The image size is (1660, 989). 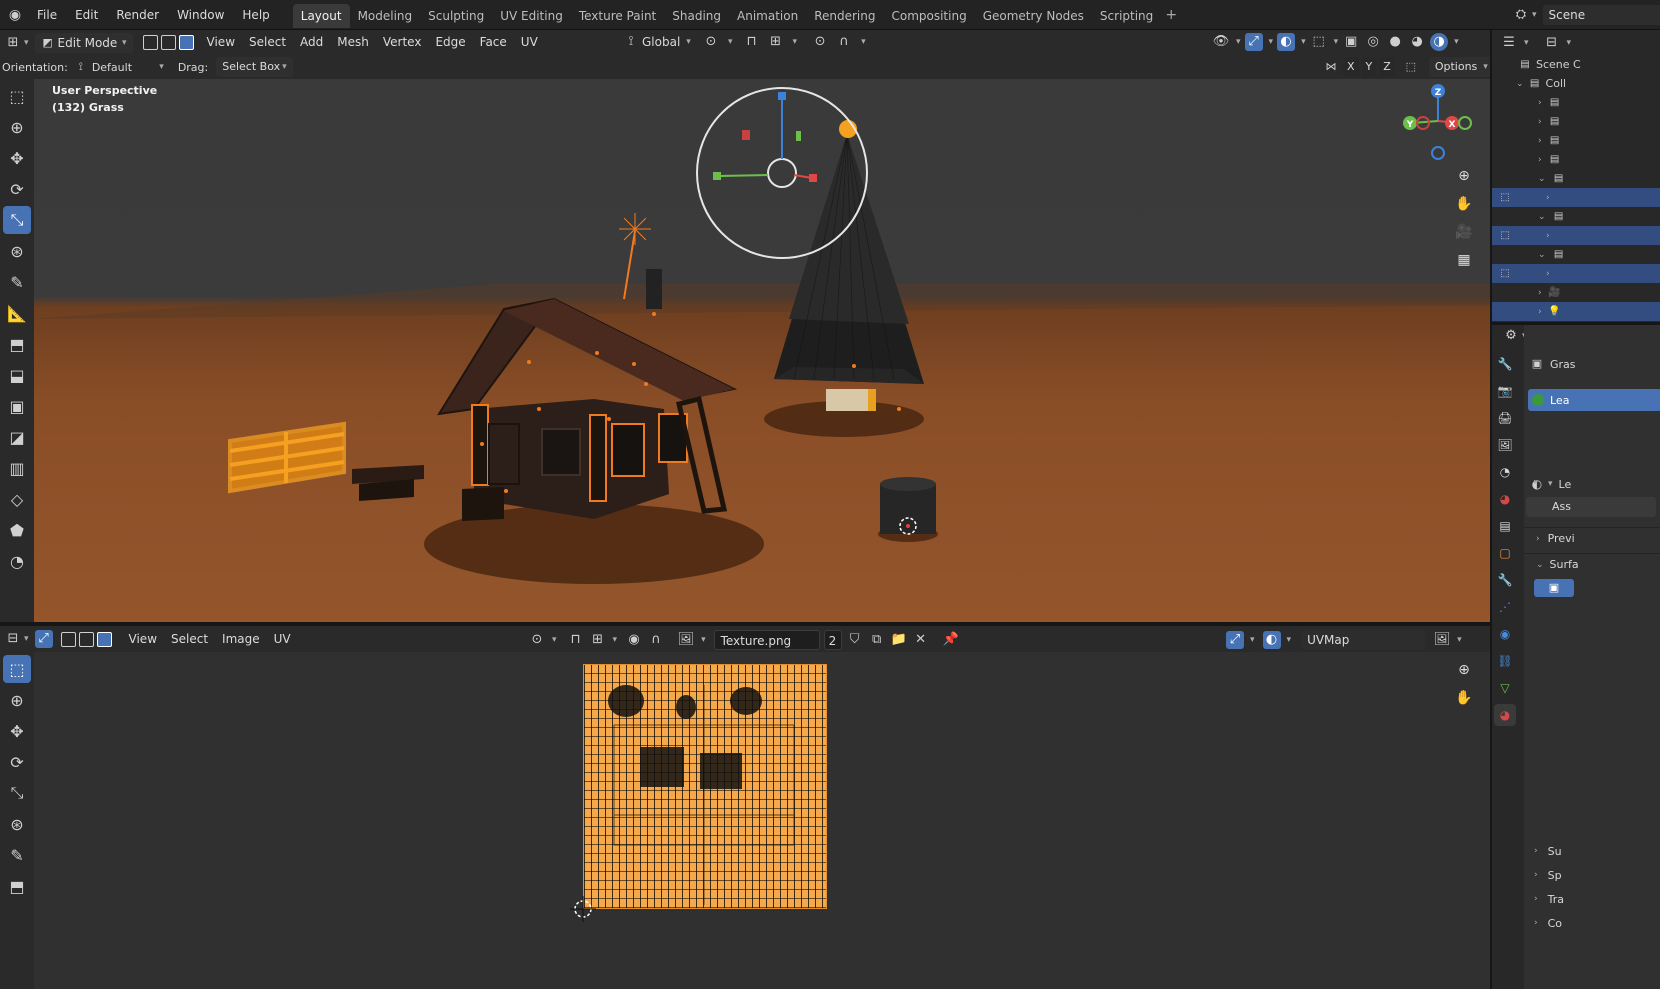 What do you see at coordinates (17, 406) in the screenshot?
I see `inset-tool: ▣` at bounding box center [17, 406].